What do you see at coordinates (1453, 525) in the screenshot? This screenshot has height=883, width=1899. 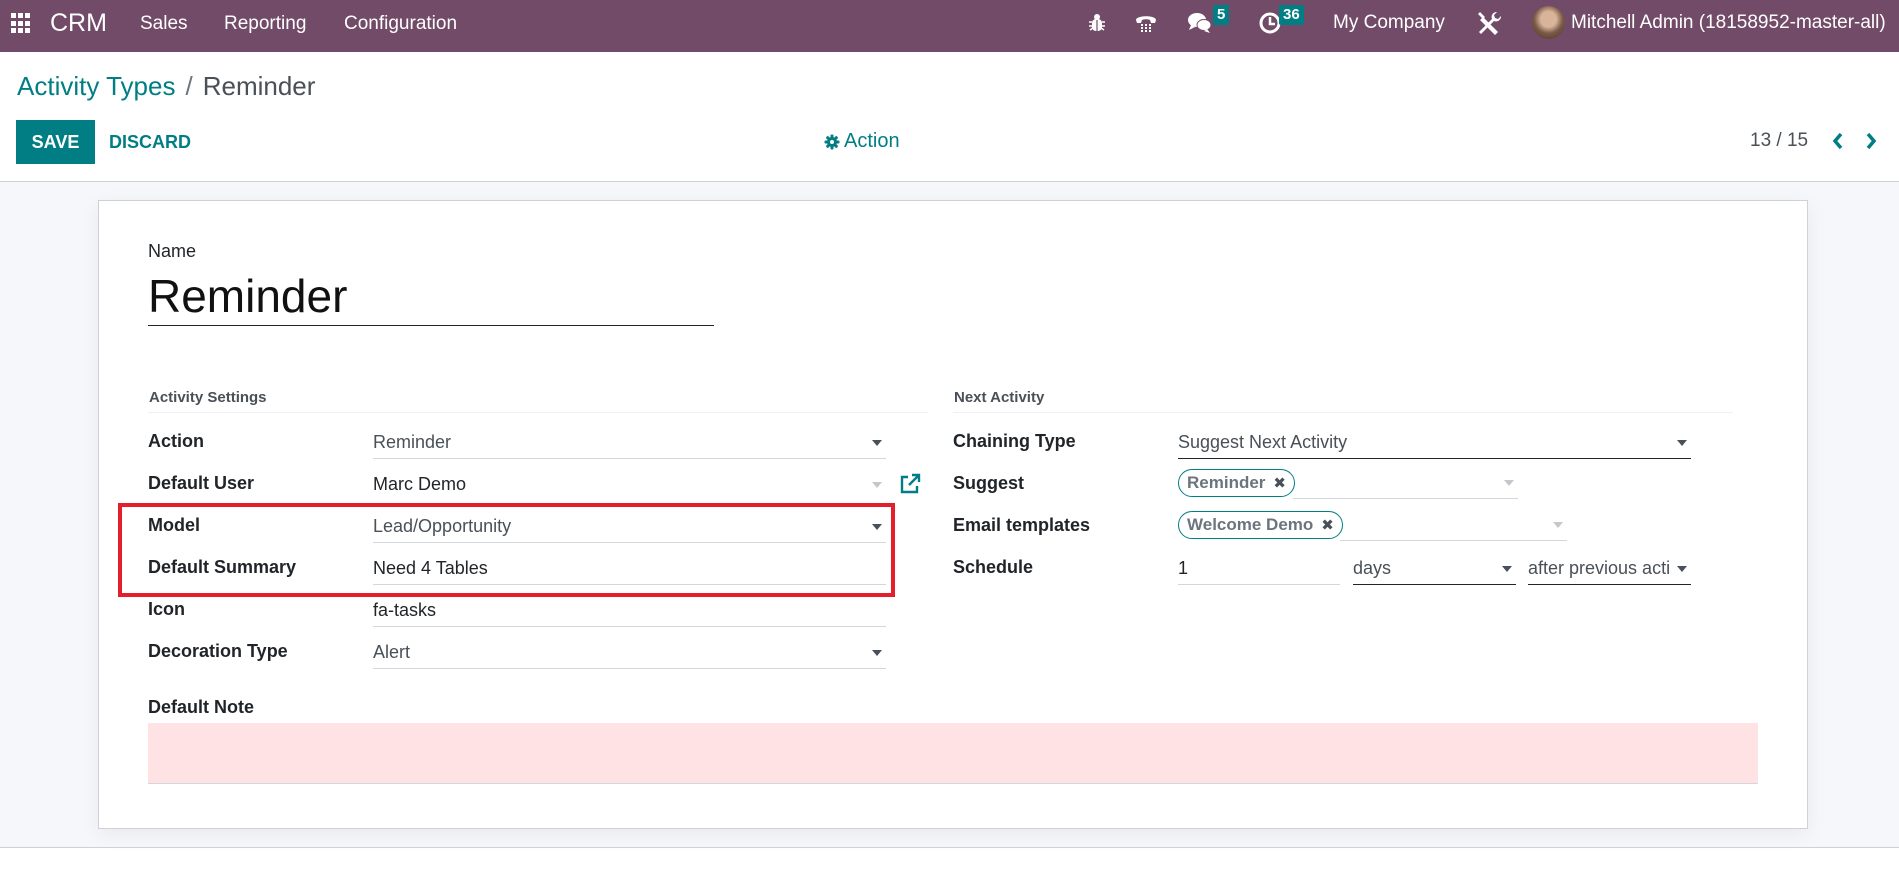 I see `email-templates-input` at bounding box center [1453, 525].